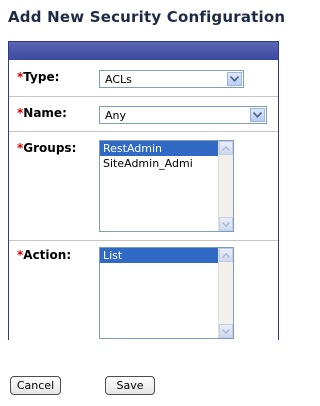  What do you see at coordinates (38, 77) in the screenshot?
I see `type-label: *Type:` at bounding box center [38, 77].